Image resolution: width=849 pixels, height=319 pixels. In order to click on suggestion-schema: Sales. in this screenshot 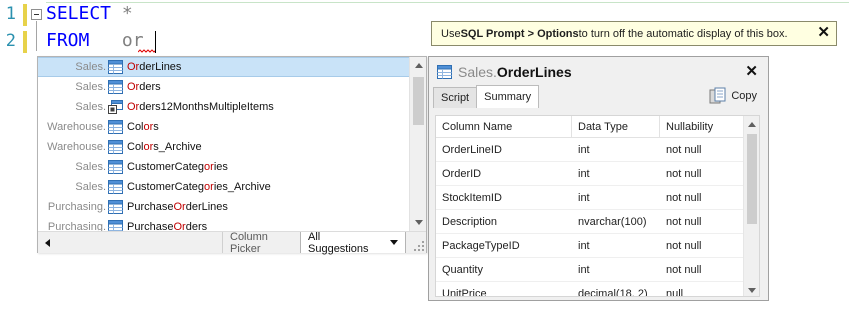, I will do `click(90, 187)`.